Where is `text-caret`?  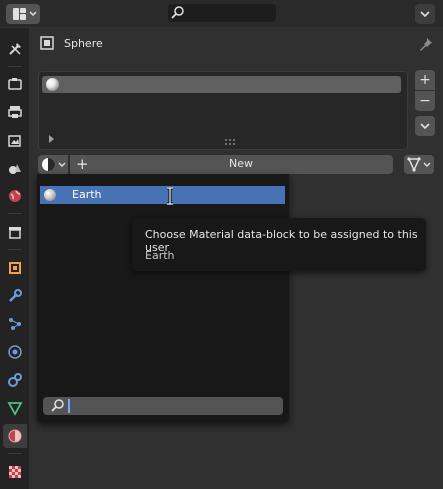
text-caret is located at coordinates (69, 406).